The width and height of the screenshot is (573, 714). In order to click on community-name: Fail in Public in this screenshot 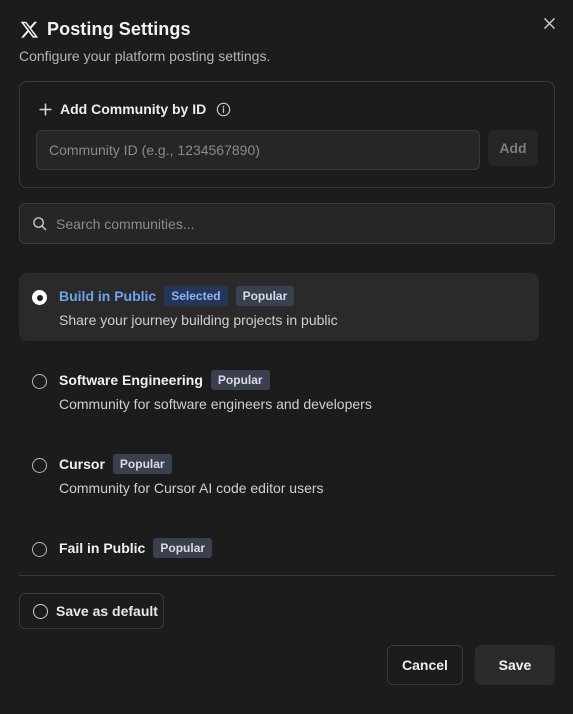, I will do `click(102, 548)`.